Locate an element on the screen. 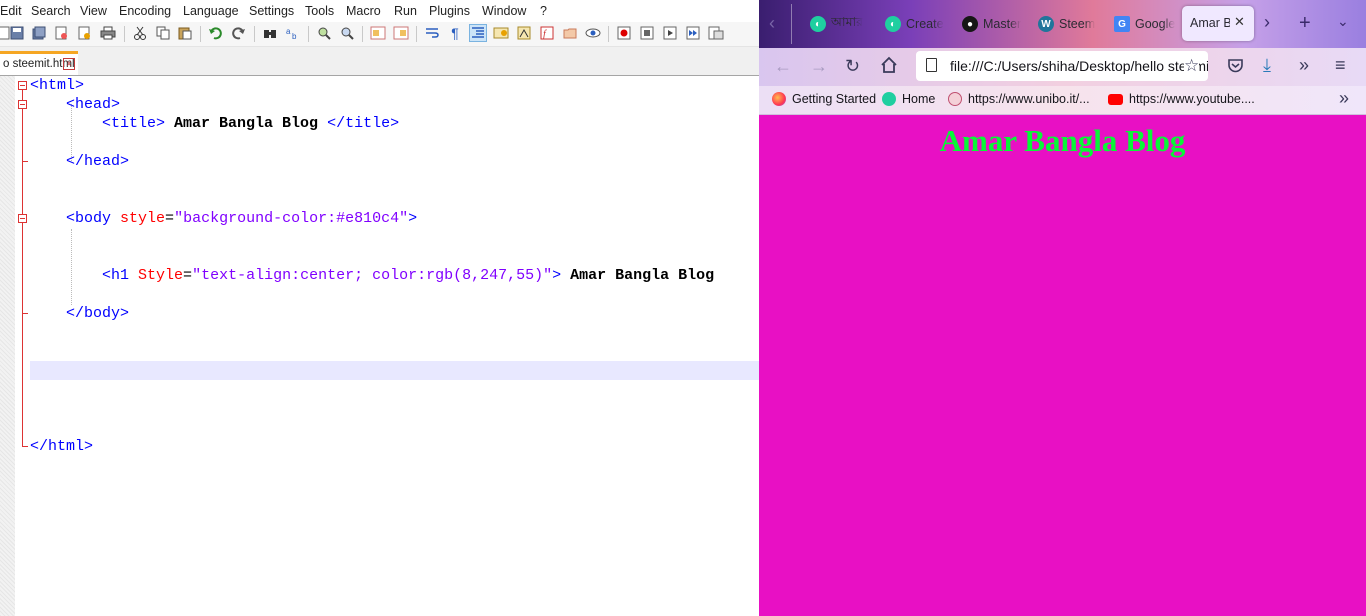 The height and width of the screenshot is (616, 1366). code-token: > is located at coordinates (557, 275).